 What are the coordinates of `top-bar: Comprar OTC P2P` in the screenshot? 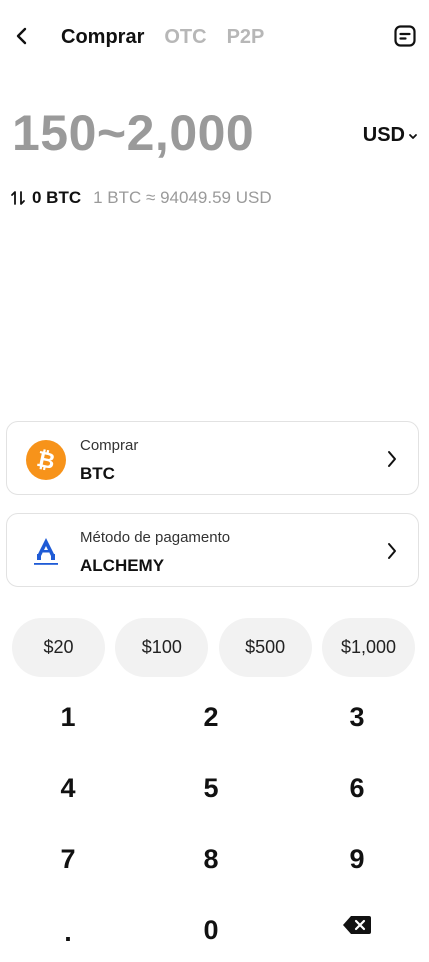 It's located at (214, 38).